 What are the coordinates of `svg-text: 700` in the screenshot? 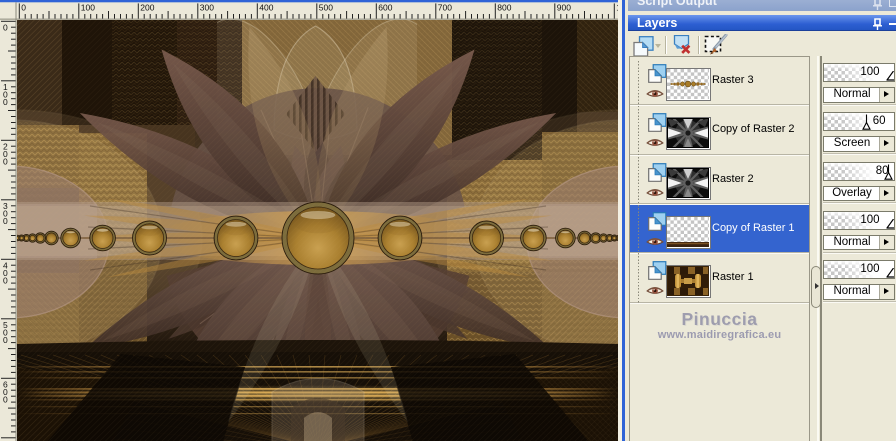 It's located at (445, 8).